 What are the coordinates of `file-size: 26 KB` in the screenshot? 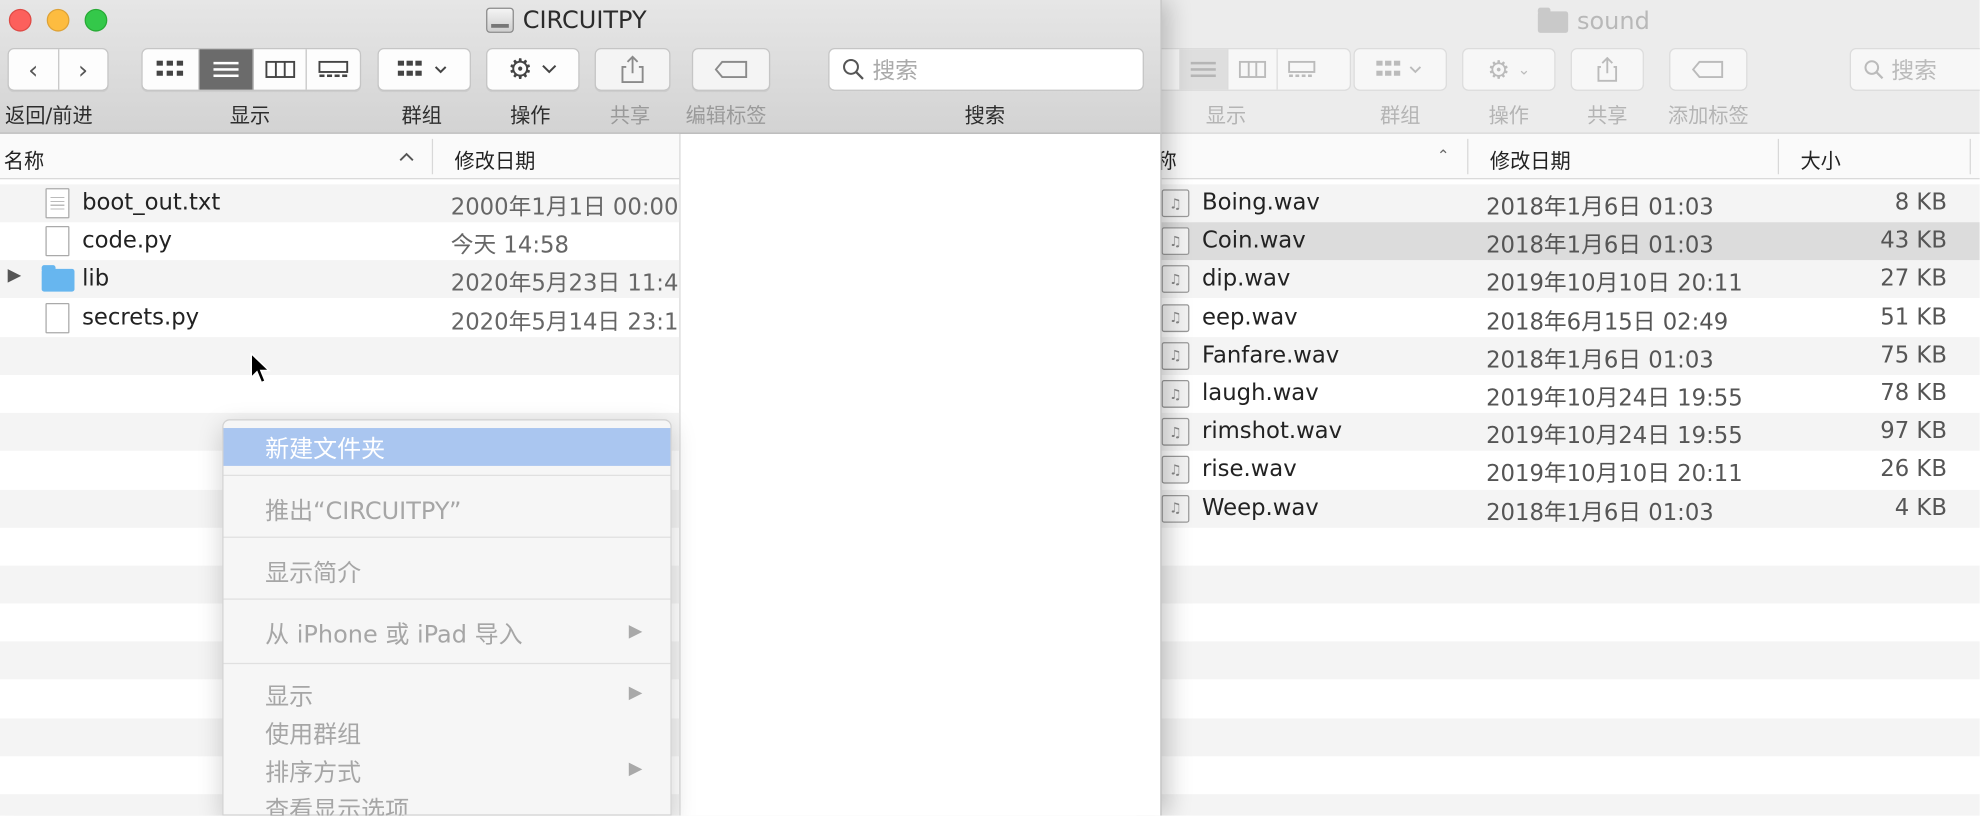 It's located at (1913, 469).